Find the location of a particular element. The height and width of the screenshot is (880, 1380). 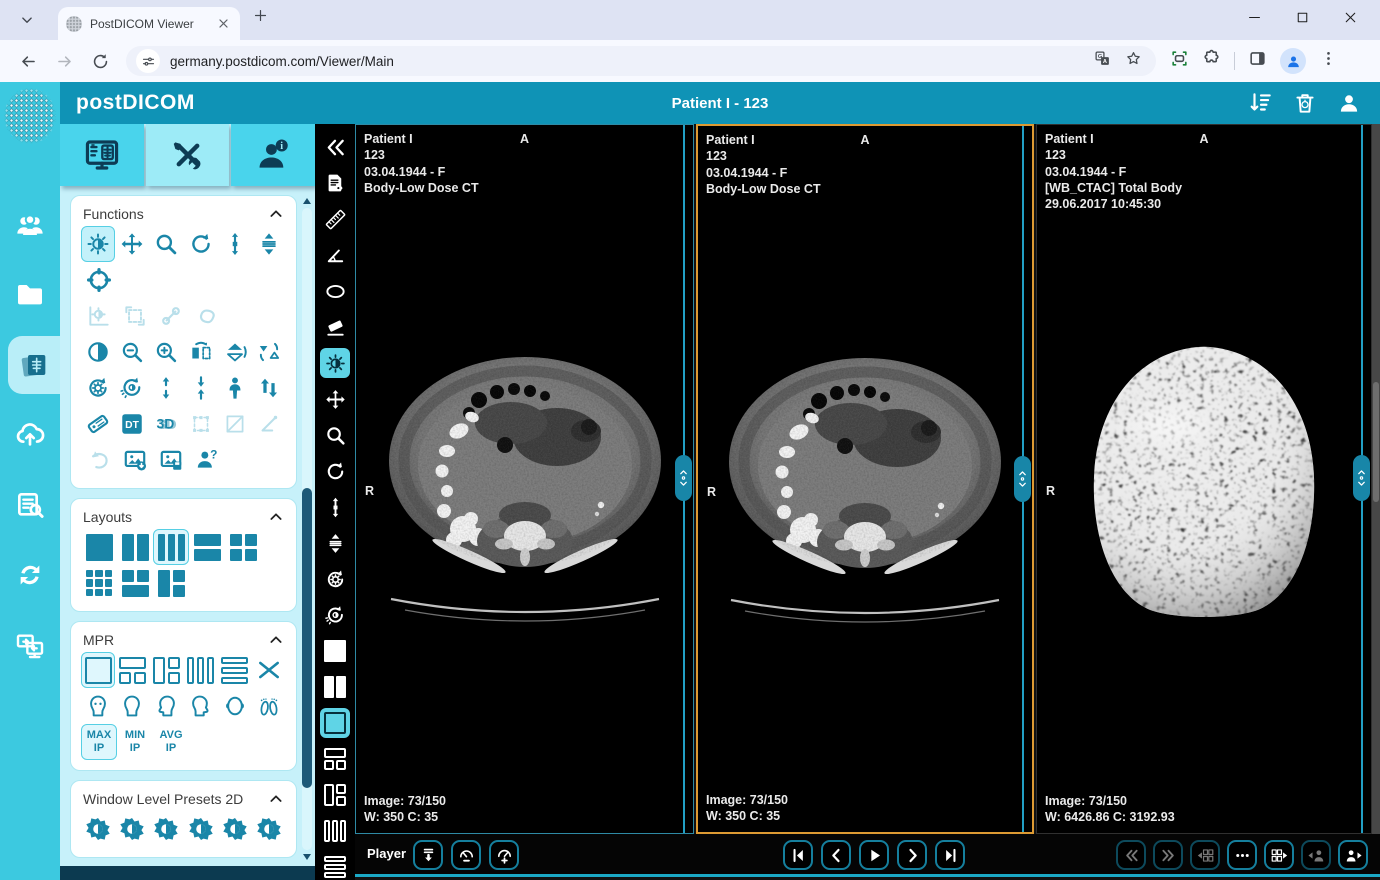

scrollbar-thumb is located at coordinates (307, 638).